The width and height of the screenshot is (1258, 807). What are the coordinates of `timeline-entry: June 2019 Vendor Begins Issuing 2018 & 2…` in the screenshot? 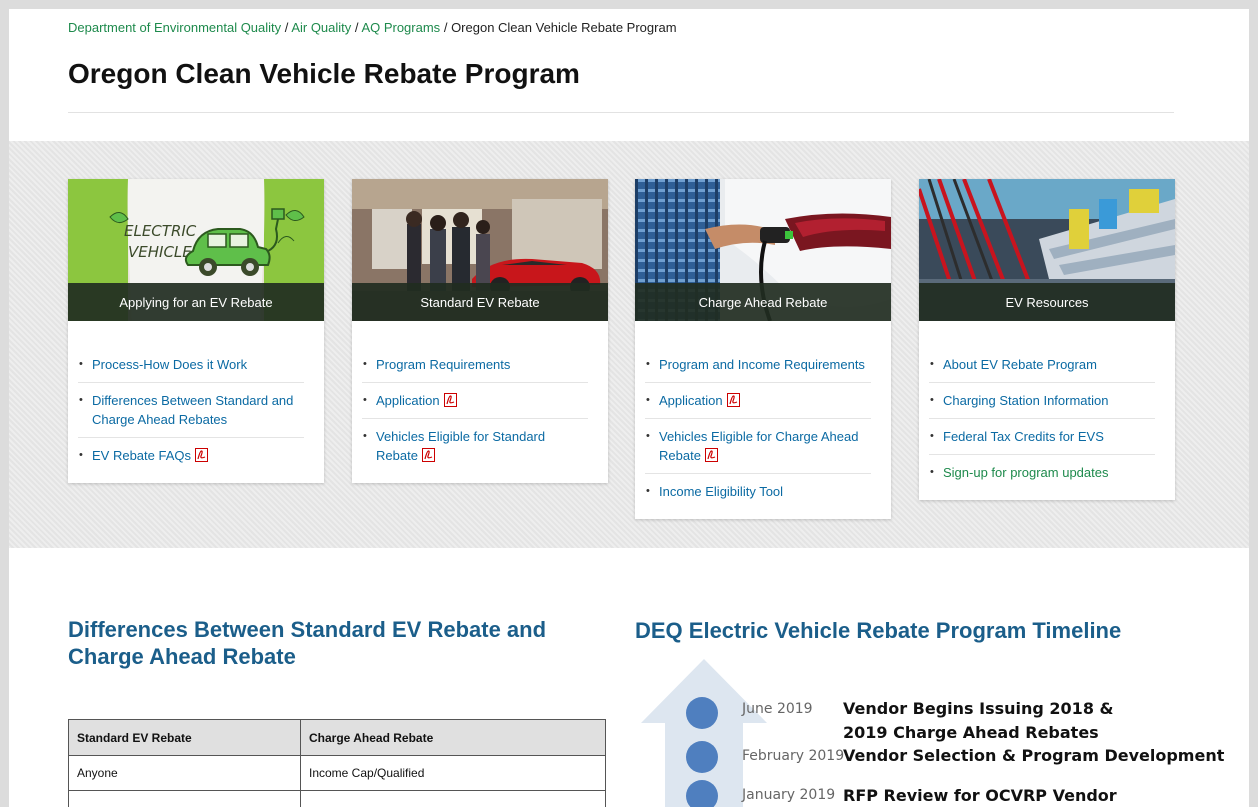 It's located at (917, 719).